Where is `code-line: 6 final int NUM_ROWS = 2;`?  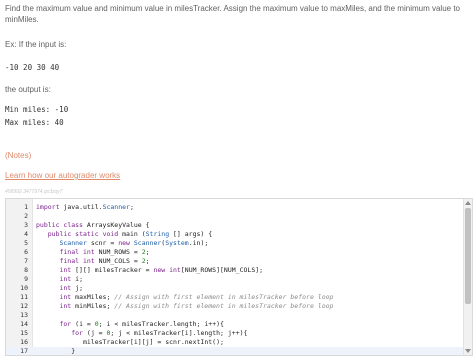 code-line: 6 final int NUM_ROWS = 2; is located at coordinates (235, 252).